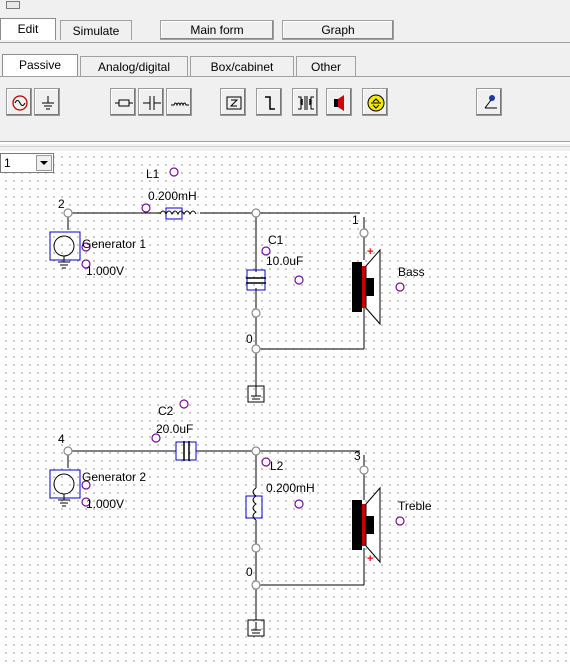  What do you see at coordinates (114, 244) in the screenshot?
I see `generator-1-name: Generator 1` at bounding box center [114, 244].